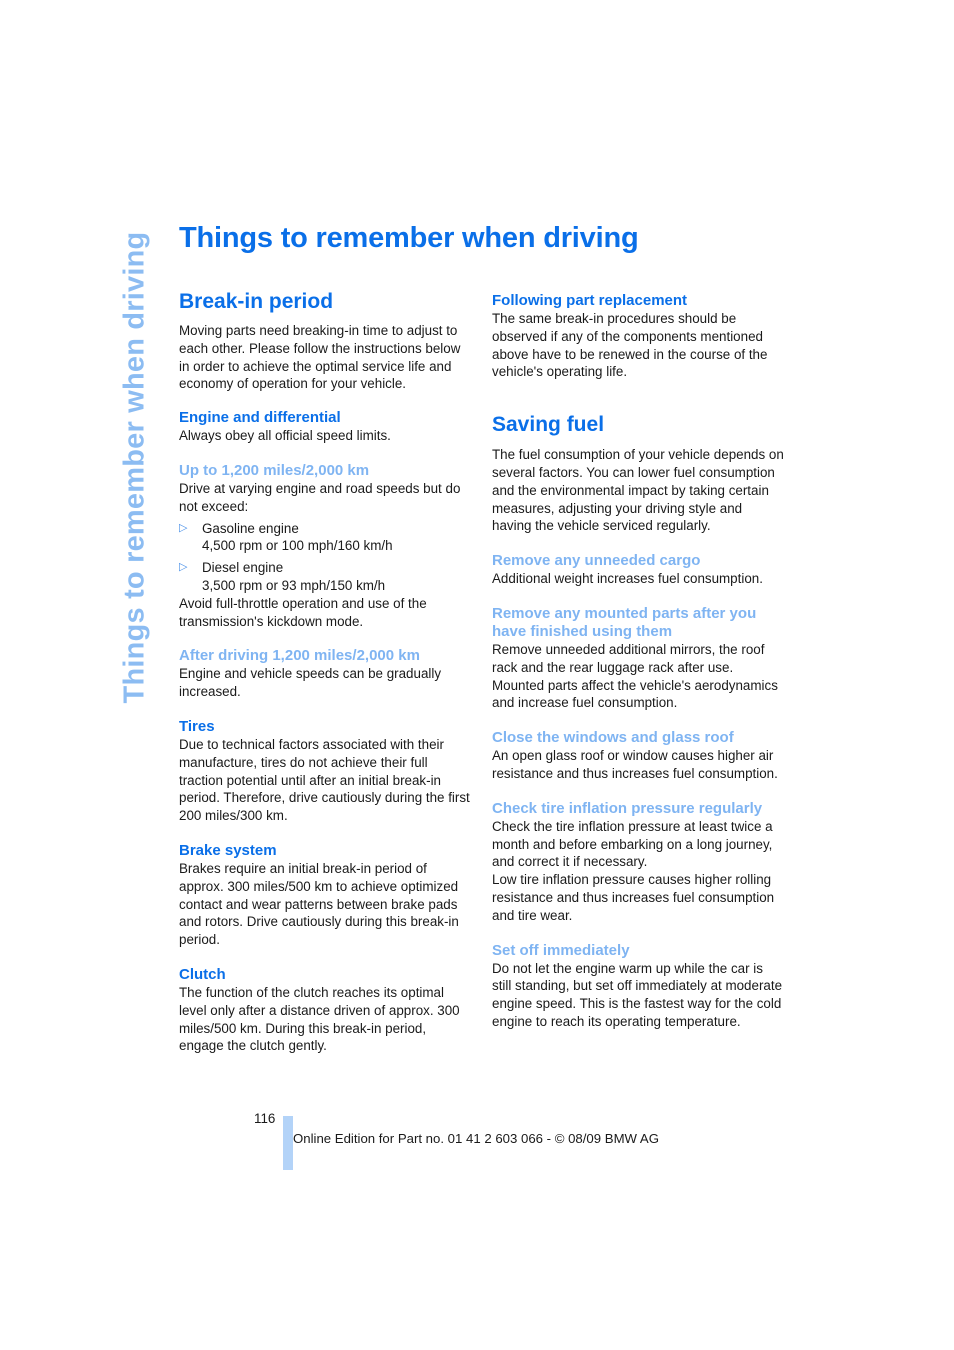 This screenshot has height=1350, width=954. I want to click on bullet-value: 4,500 rpm or 100 mph/160 km/h, so click(297, 546).